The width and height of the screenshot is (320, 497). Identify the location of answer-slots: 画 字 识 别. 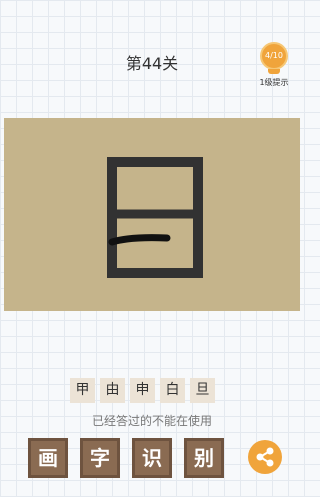
(126, 458).